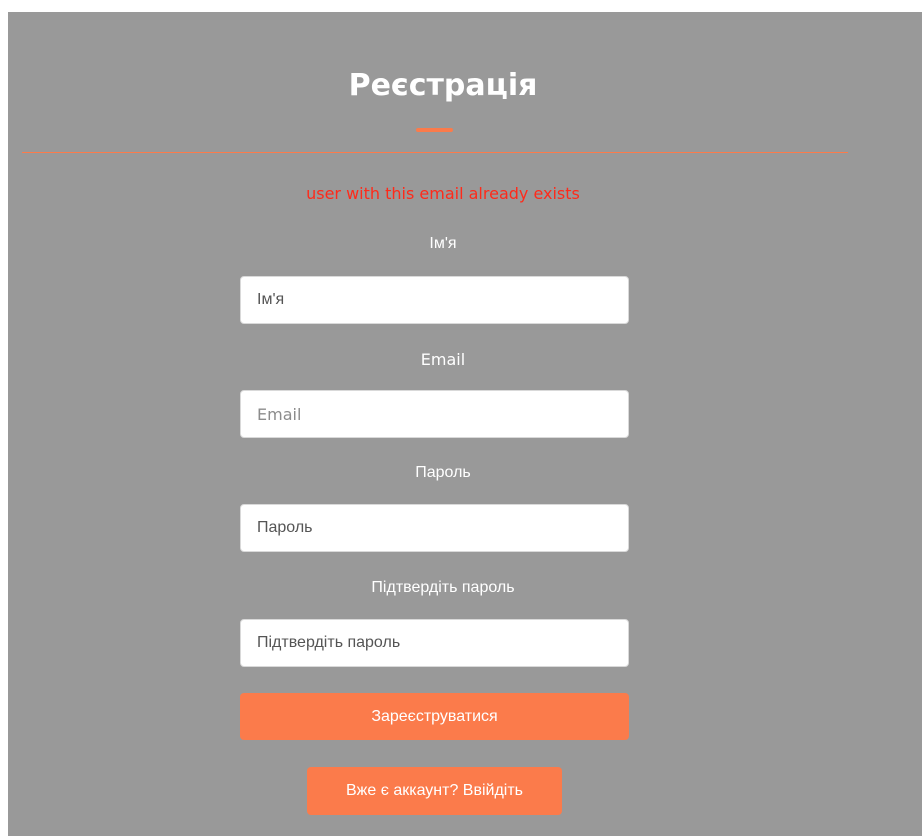 Image resolution: width=922 pixels, height=836 pixels. I want to click on page-title: Реєстрація, so click(443, 85).